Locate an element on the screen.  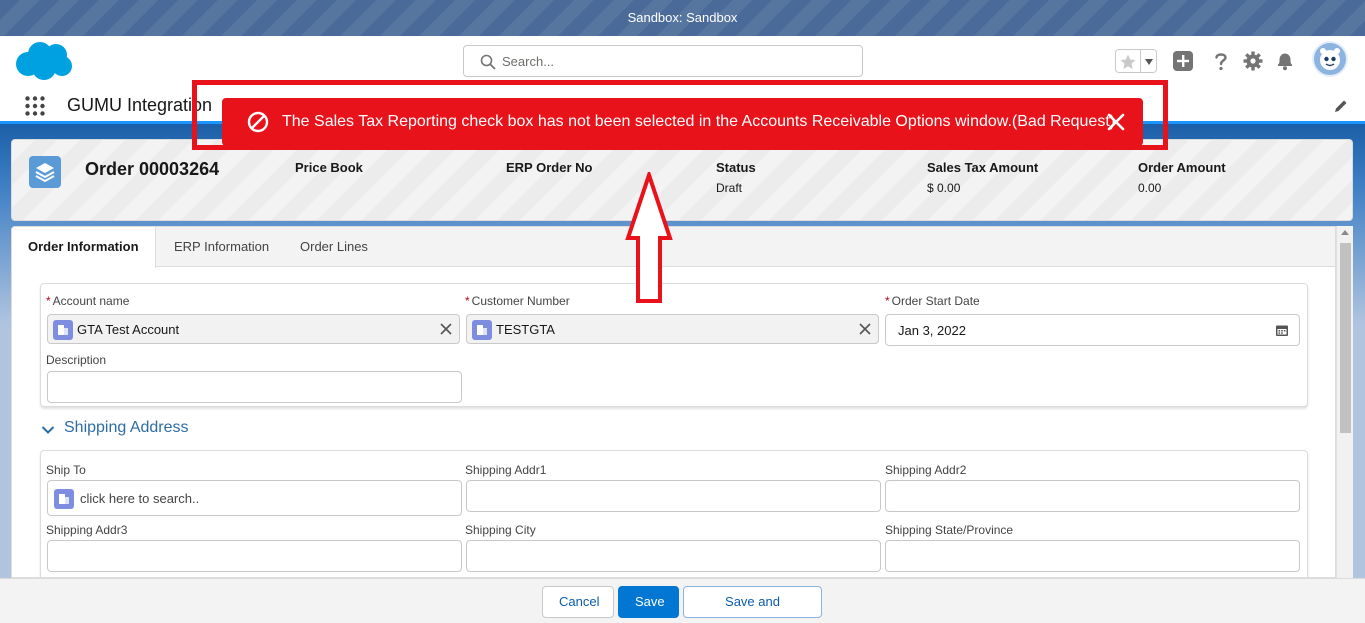
app-launcher-icon is located at coordinates (35, 106).